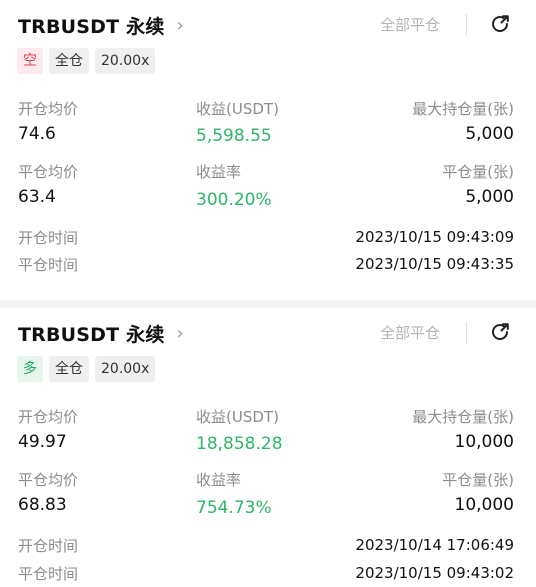 Image resolution: width=536 pixels, height=587 pixels. I want to click on roe-value: 300.20%, so click(234, 200).